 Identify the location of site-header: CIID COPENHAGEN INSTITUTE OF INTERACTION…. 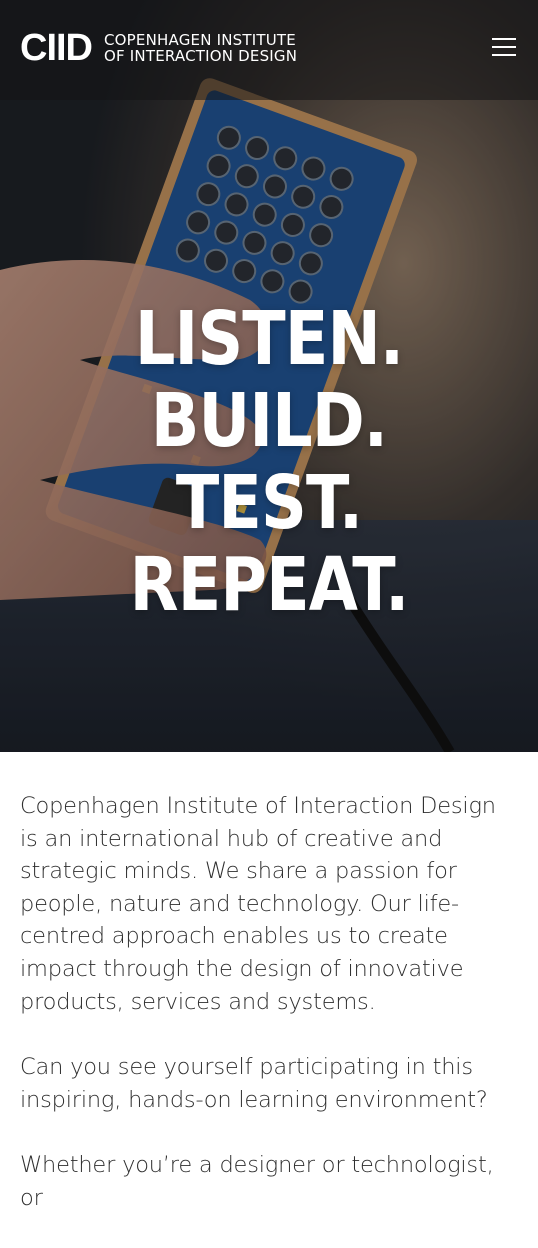
(269, 50).